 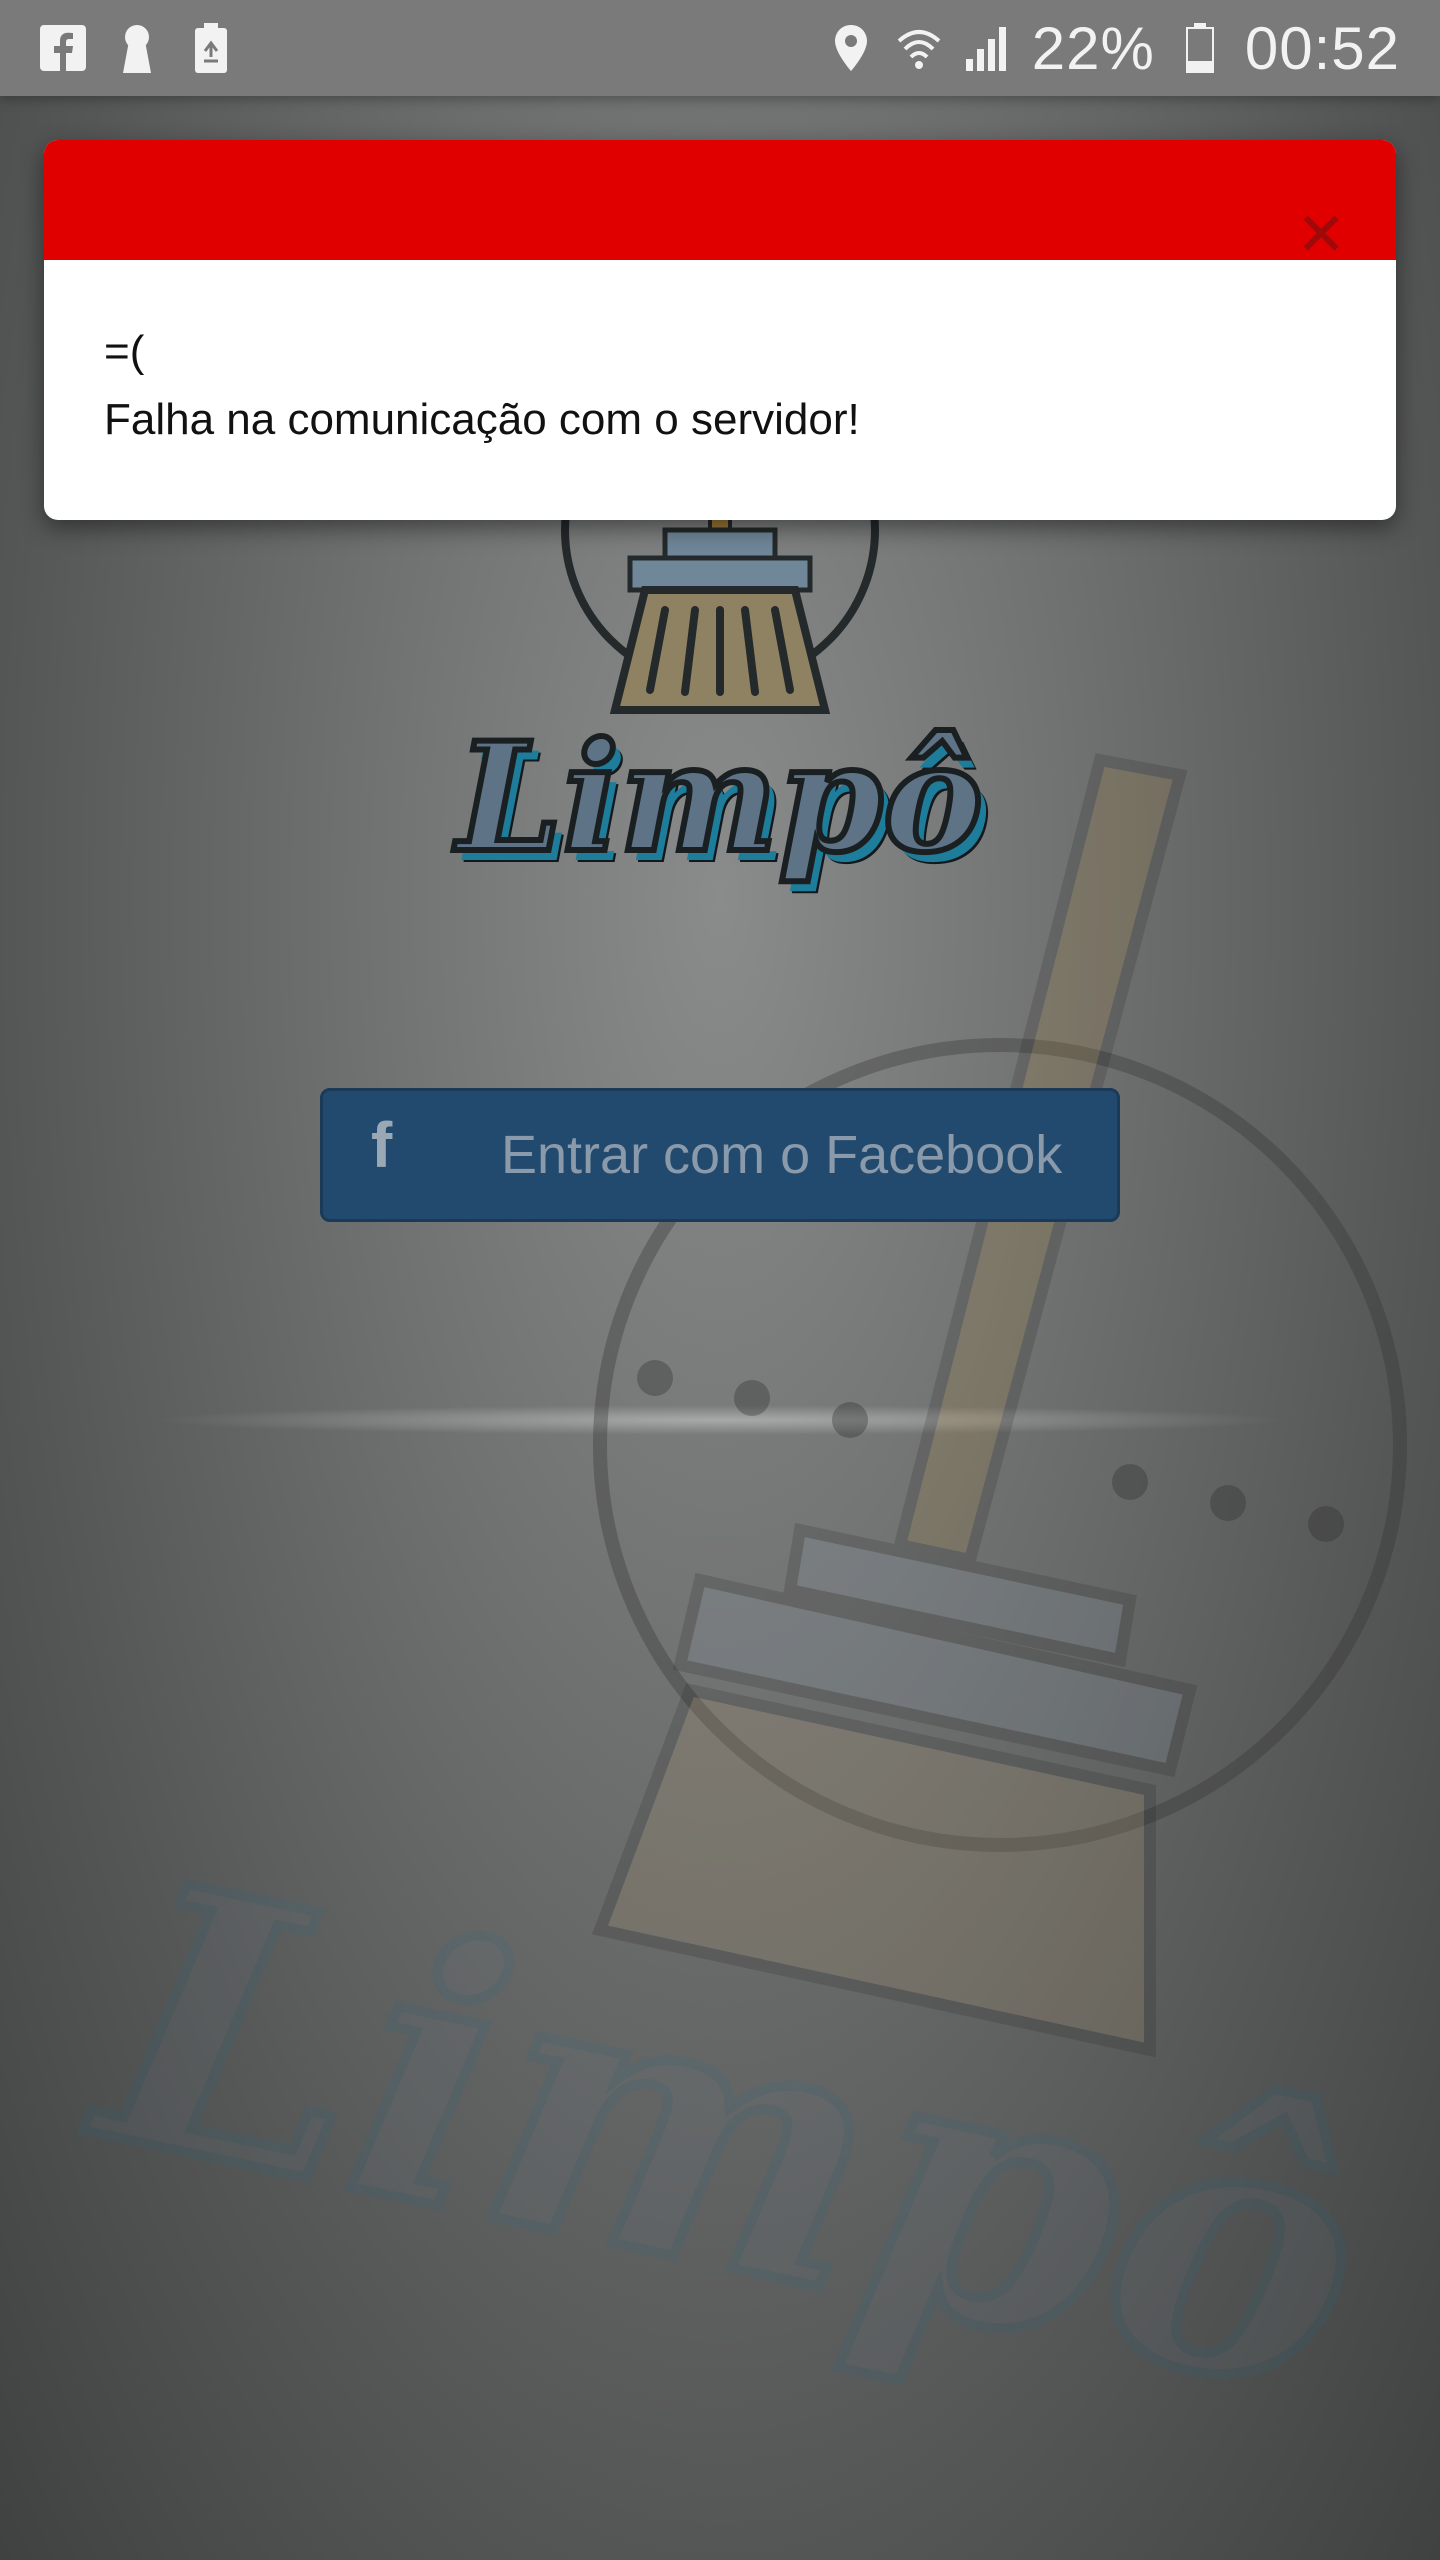 What do you see at coordinates (1200, 48) in the screenshot?
I see `battery-icon` at bounding box center [1200, 48].